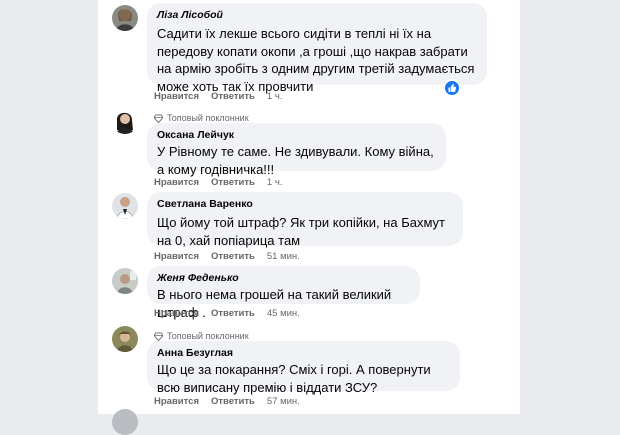 This screenshot has width=620, height=435. Describe the element at coordinates (317, 15) in the screenshot. I see `comment-author: Ліза Лісобой` at that location.